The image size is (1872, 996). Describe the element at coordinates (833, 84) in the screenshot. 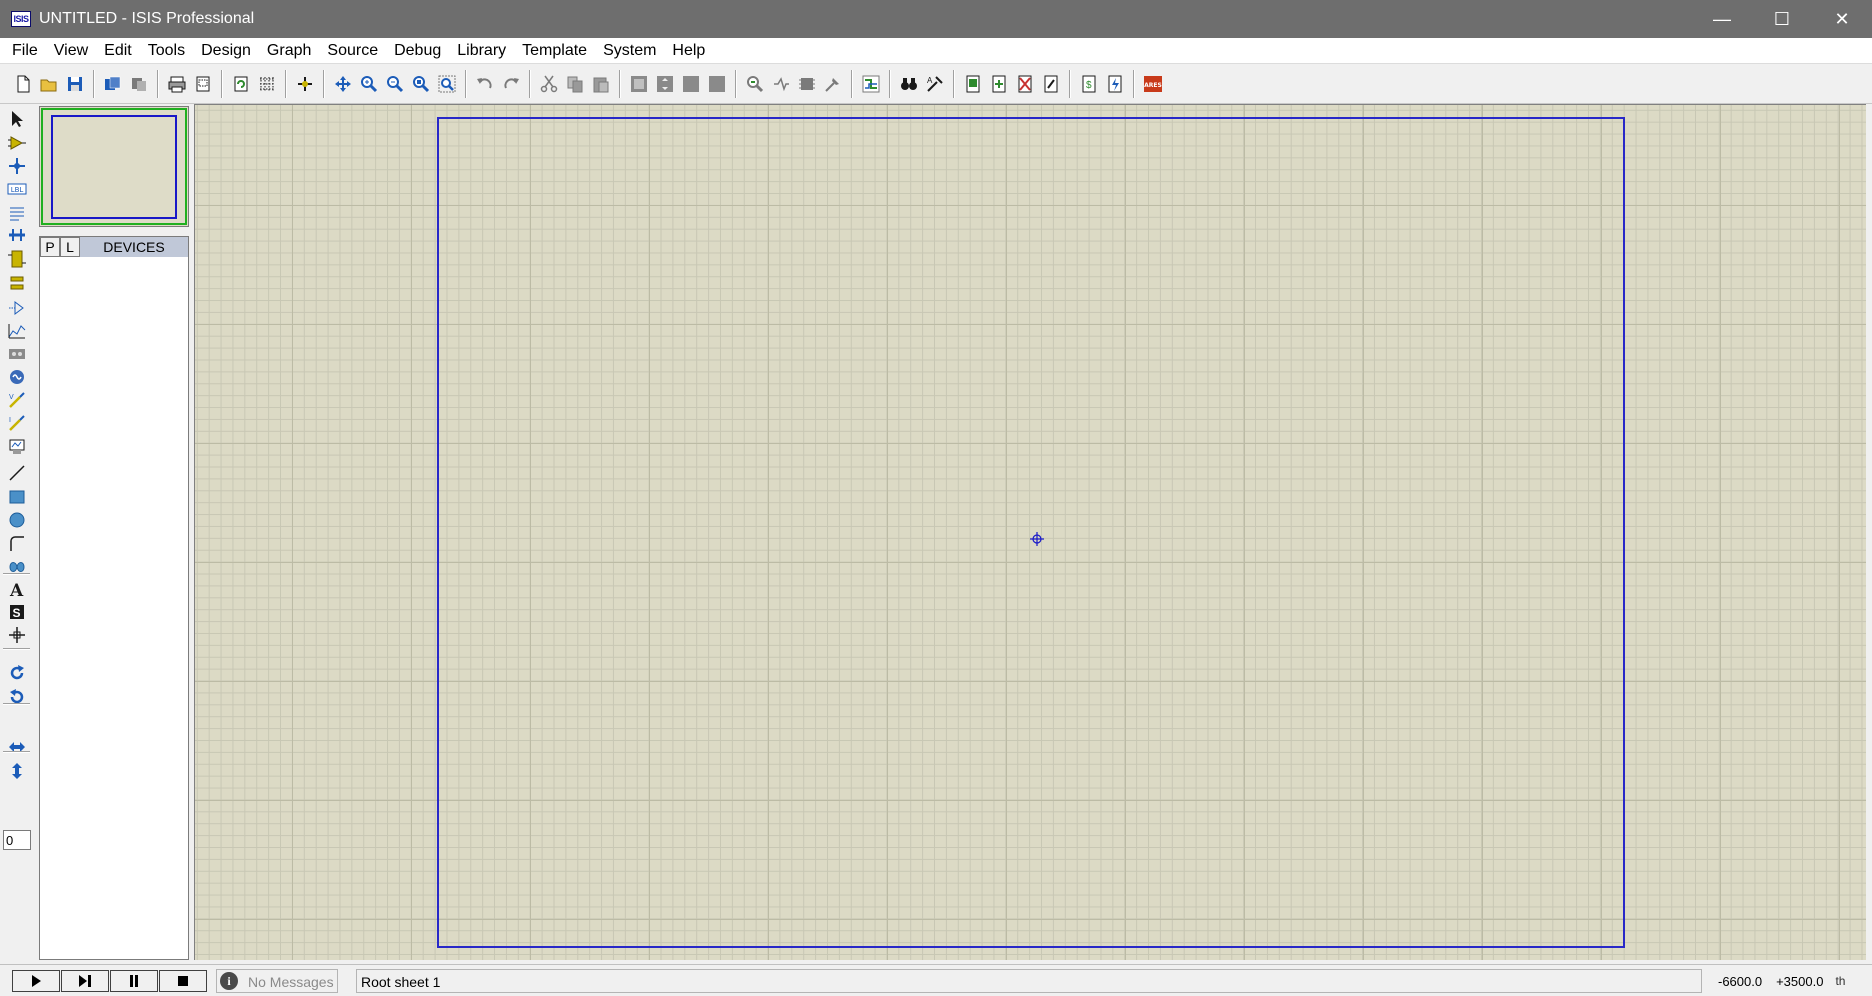

I see `decompose-button` at that location.